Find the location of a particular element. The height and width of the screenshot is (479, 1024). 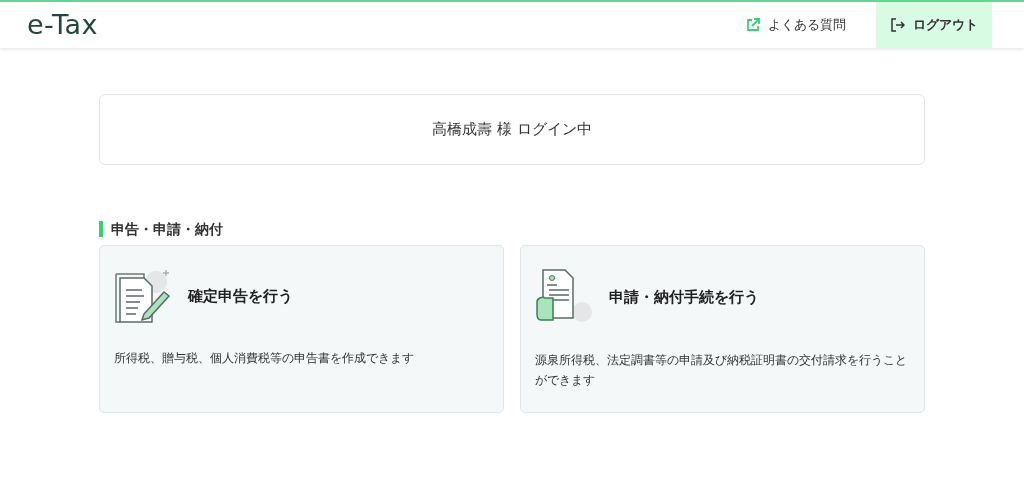

service-card: 申請・納付手続を行う 源泉所得税、法定調書等の申請及び納税証明書の交付請求を行うことができます is located at coordinates (722, 329).